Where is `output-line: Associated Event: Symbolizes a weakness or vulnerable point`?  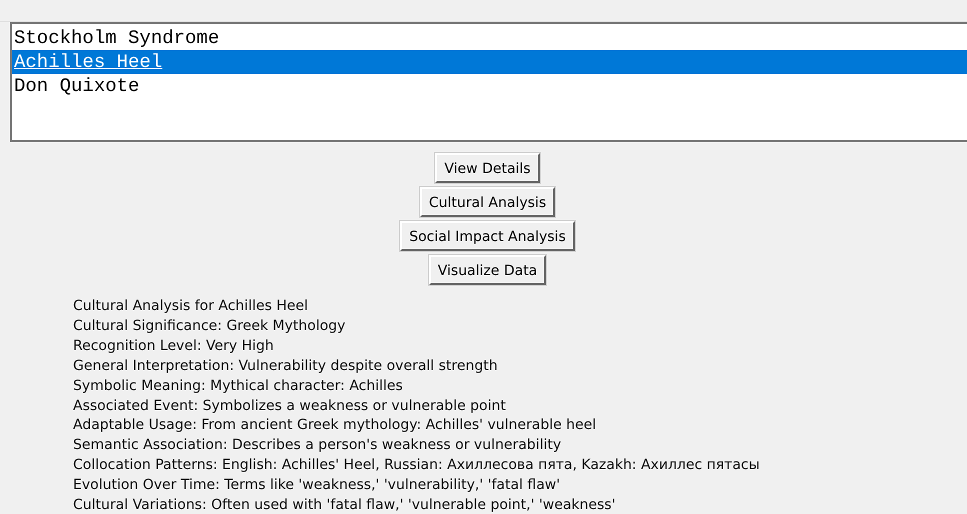
output-line: Associated Event: Symbolizes a weakness or vulnerable point is located at coordinates (290, 406).